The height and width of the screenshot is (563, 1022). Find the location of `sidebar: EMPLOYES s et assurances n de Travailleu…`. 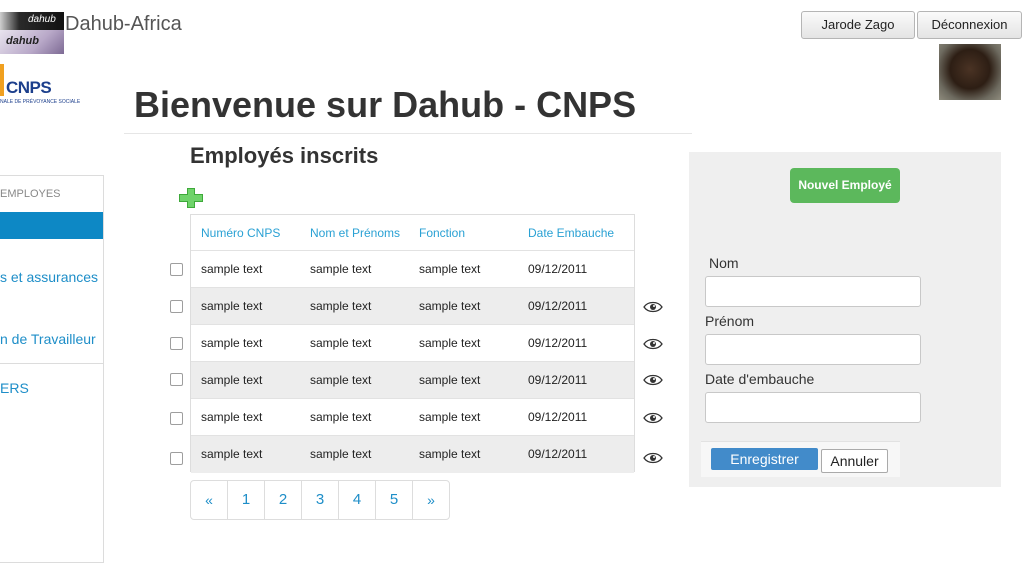

sidebar: EMPLOYES s et assurances n de Travailleu… is located at coordinates (52, 369).